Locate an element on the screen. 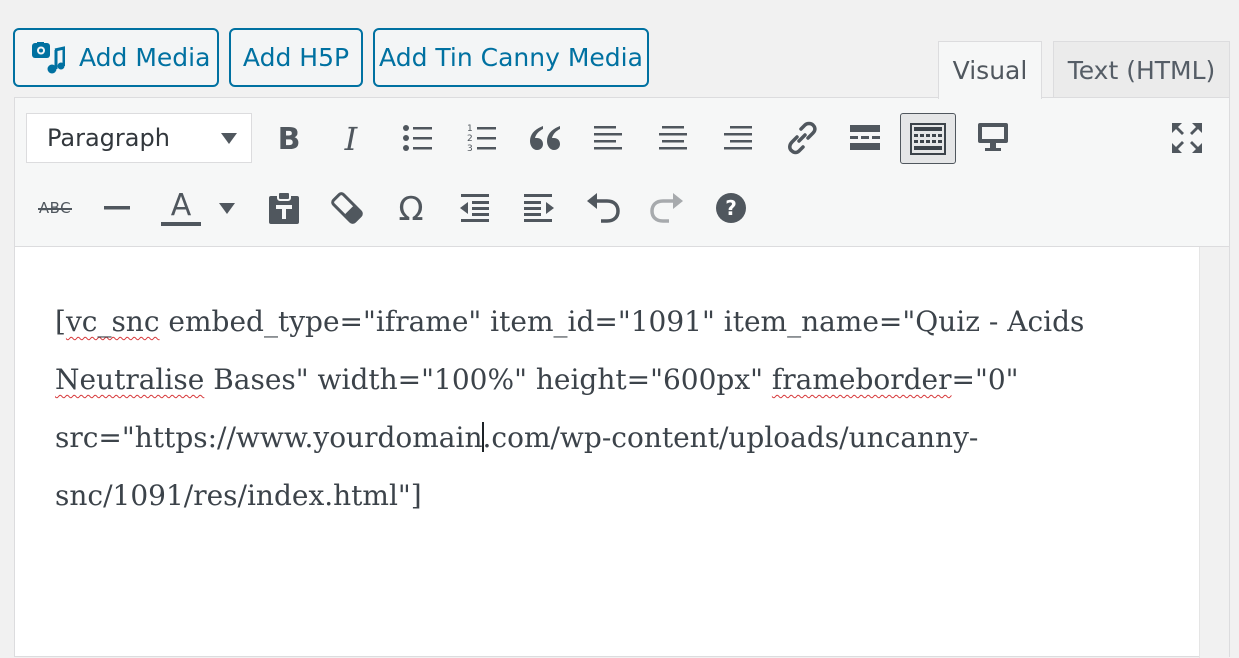 This screenshot has width=1239, height=658. bulleted-list-icon is located at coordinates (417, 138).